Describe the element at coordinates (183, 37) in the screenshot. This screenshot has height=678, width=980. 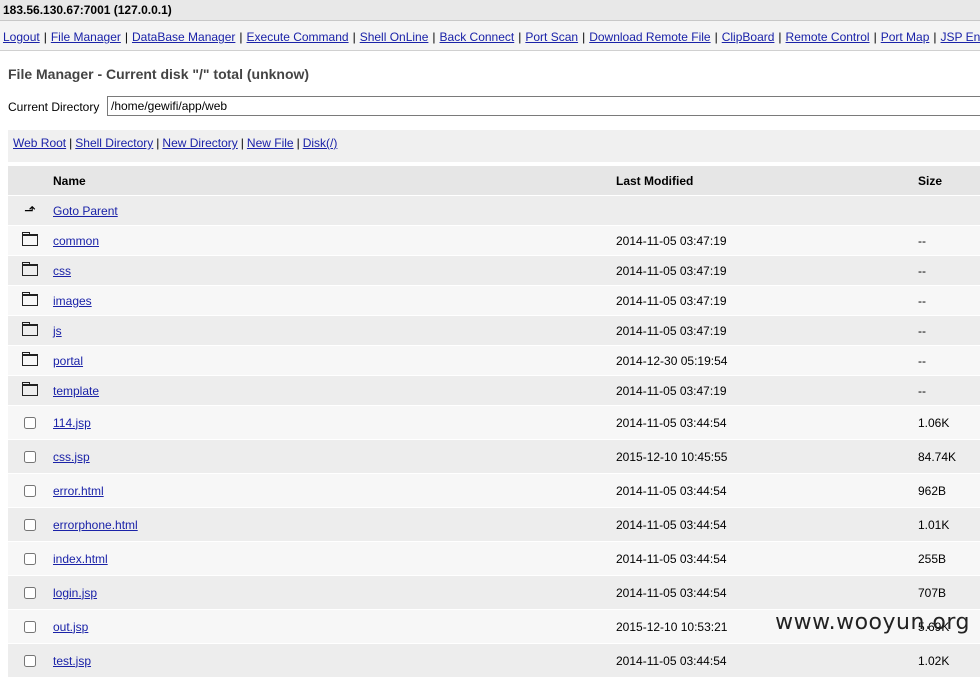
I see `menu-link-database-manager: DataBase Manager` at that location.